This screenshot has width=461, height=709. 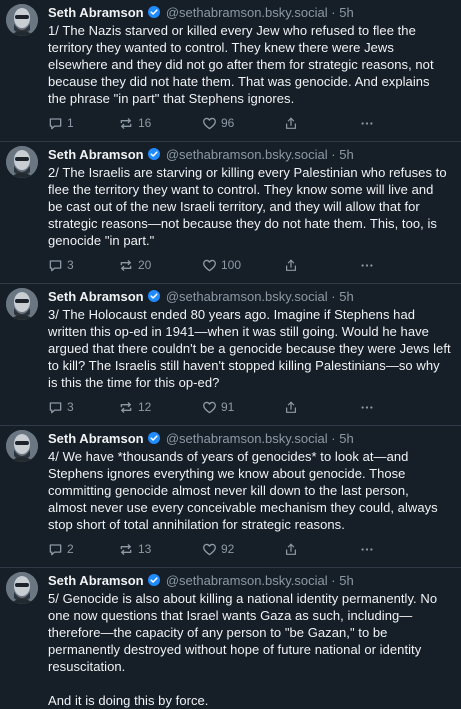 What do you see at coordinates (83, 549) in the screenshot?
I see `reply-button: 2` at bounding box center [83, 549].